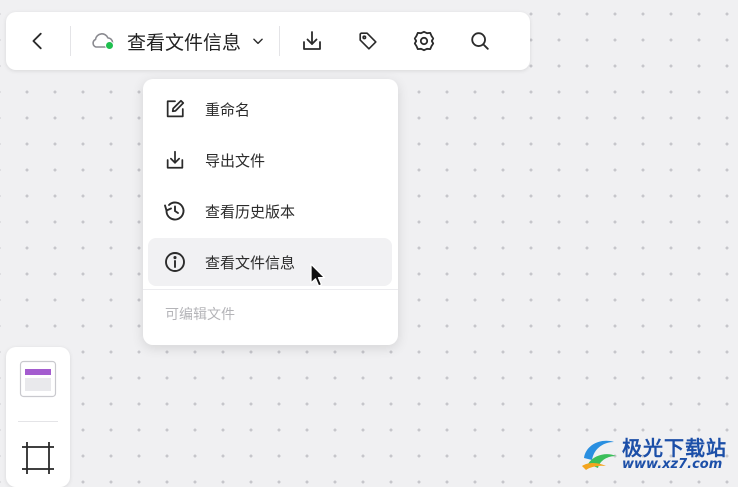 The width and height of the screenshot is (738, 487). I want to click on file-title: 查看文件信息, so click(184, 42).